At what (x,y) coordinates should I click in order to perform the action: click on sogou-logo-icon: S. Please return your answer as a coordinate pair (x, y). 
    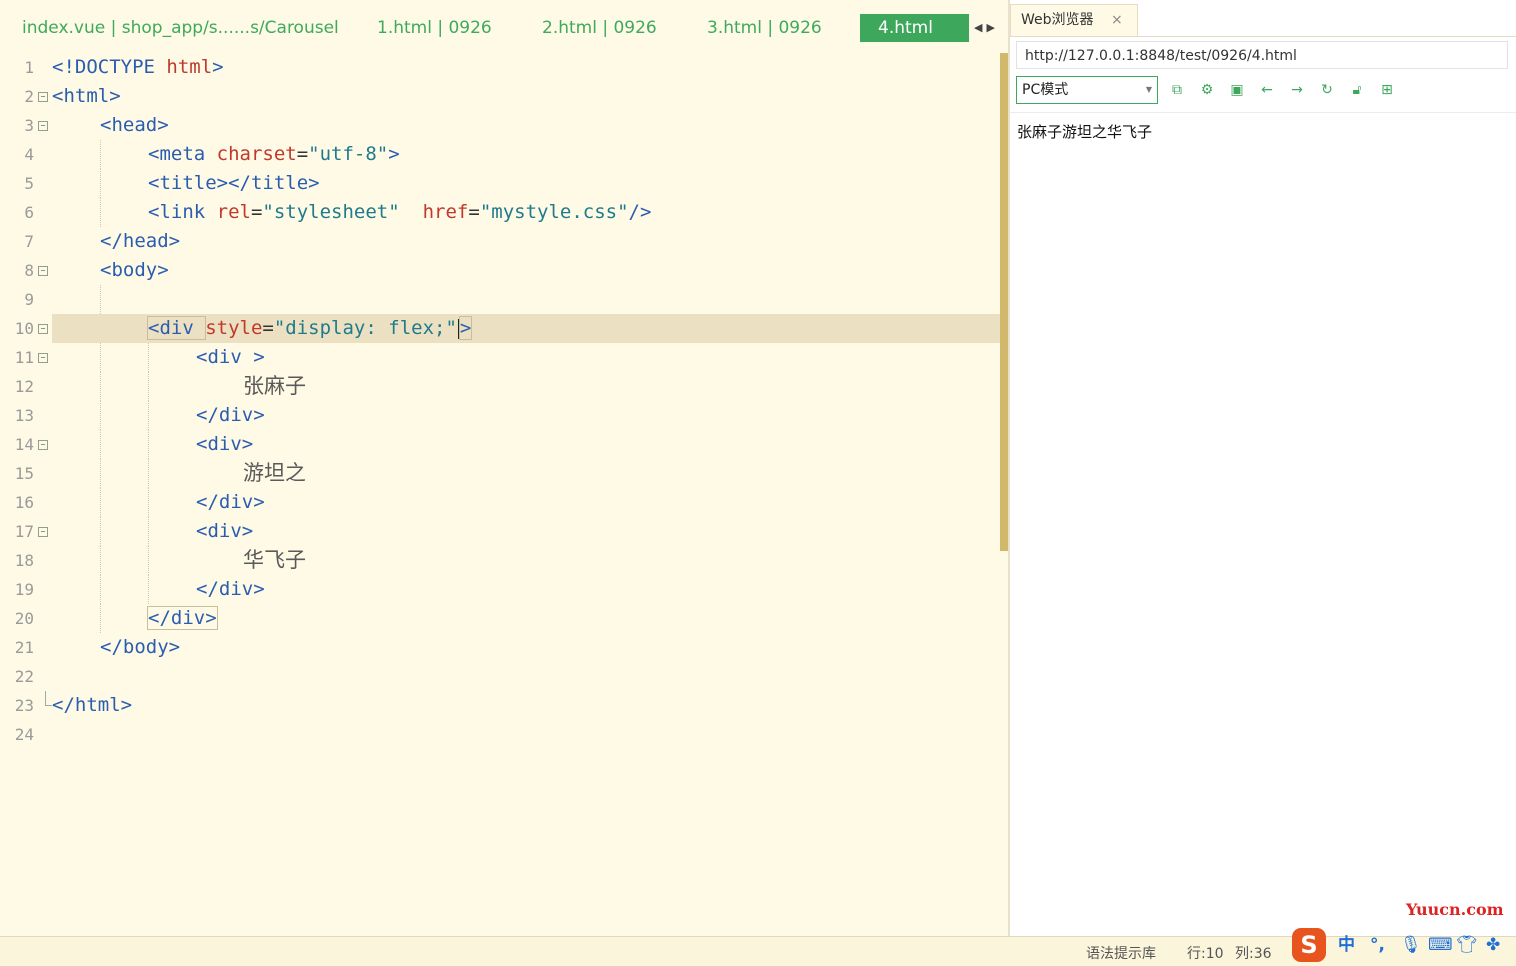
    Looking at the image, I should click on (1309, 945).